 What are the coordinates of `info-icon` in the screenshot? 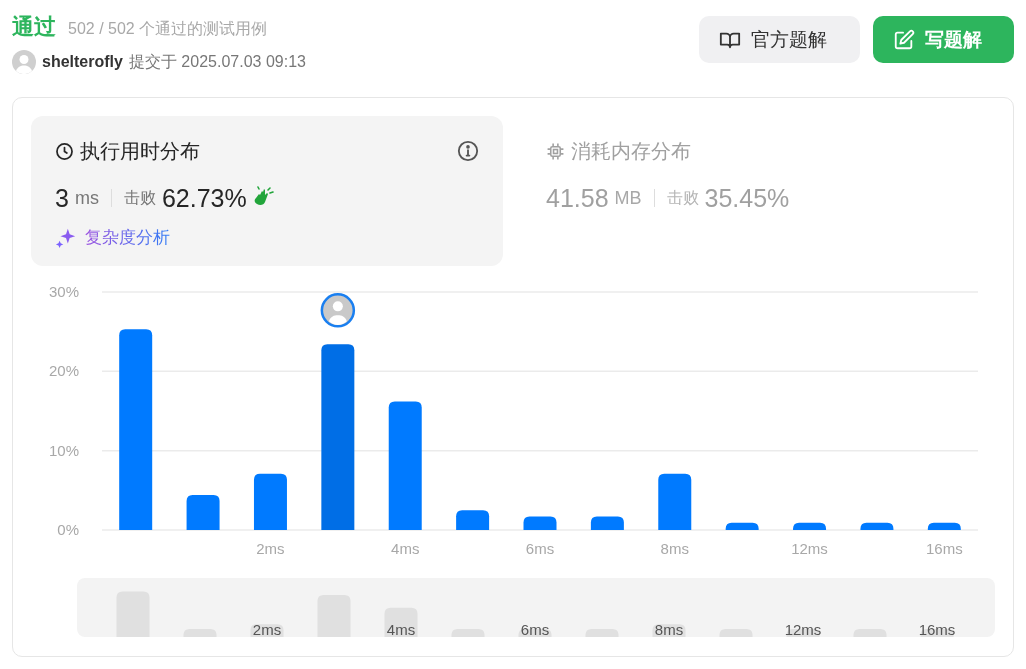 It's located at (468, 151).